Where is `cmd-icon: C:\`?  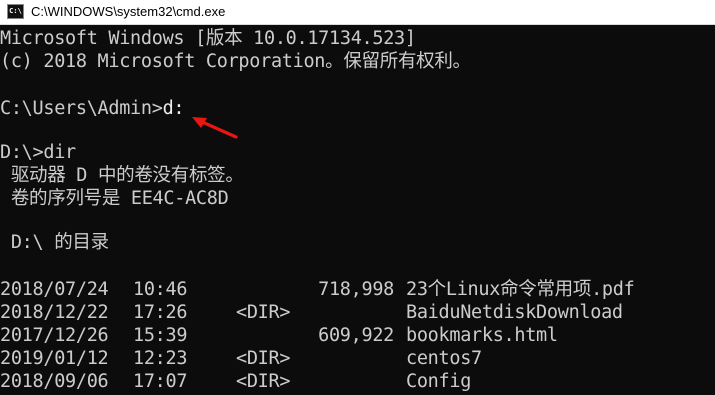
cmd-icon: C:\ is located at coordinates (15, 11).